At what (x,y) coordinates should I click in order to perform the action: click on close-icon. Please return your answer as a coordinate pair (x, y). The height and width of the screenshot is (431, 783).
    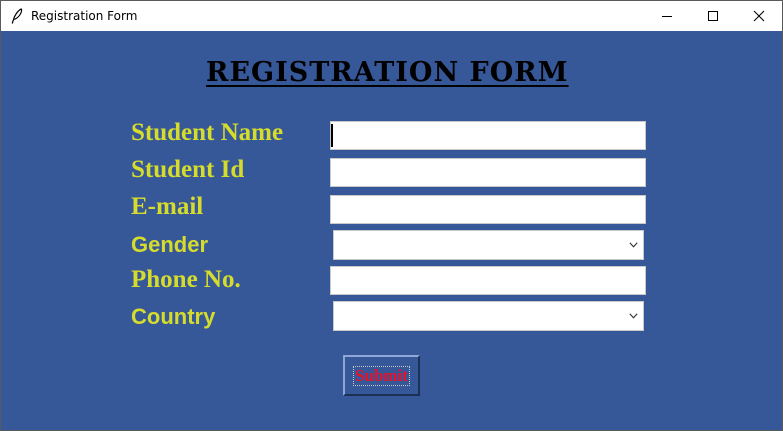
    Looking at the image, I should click on (759, 16).